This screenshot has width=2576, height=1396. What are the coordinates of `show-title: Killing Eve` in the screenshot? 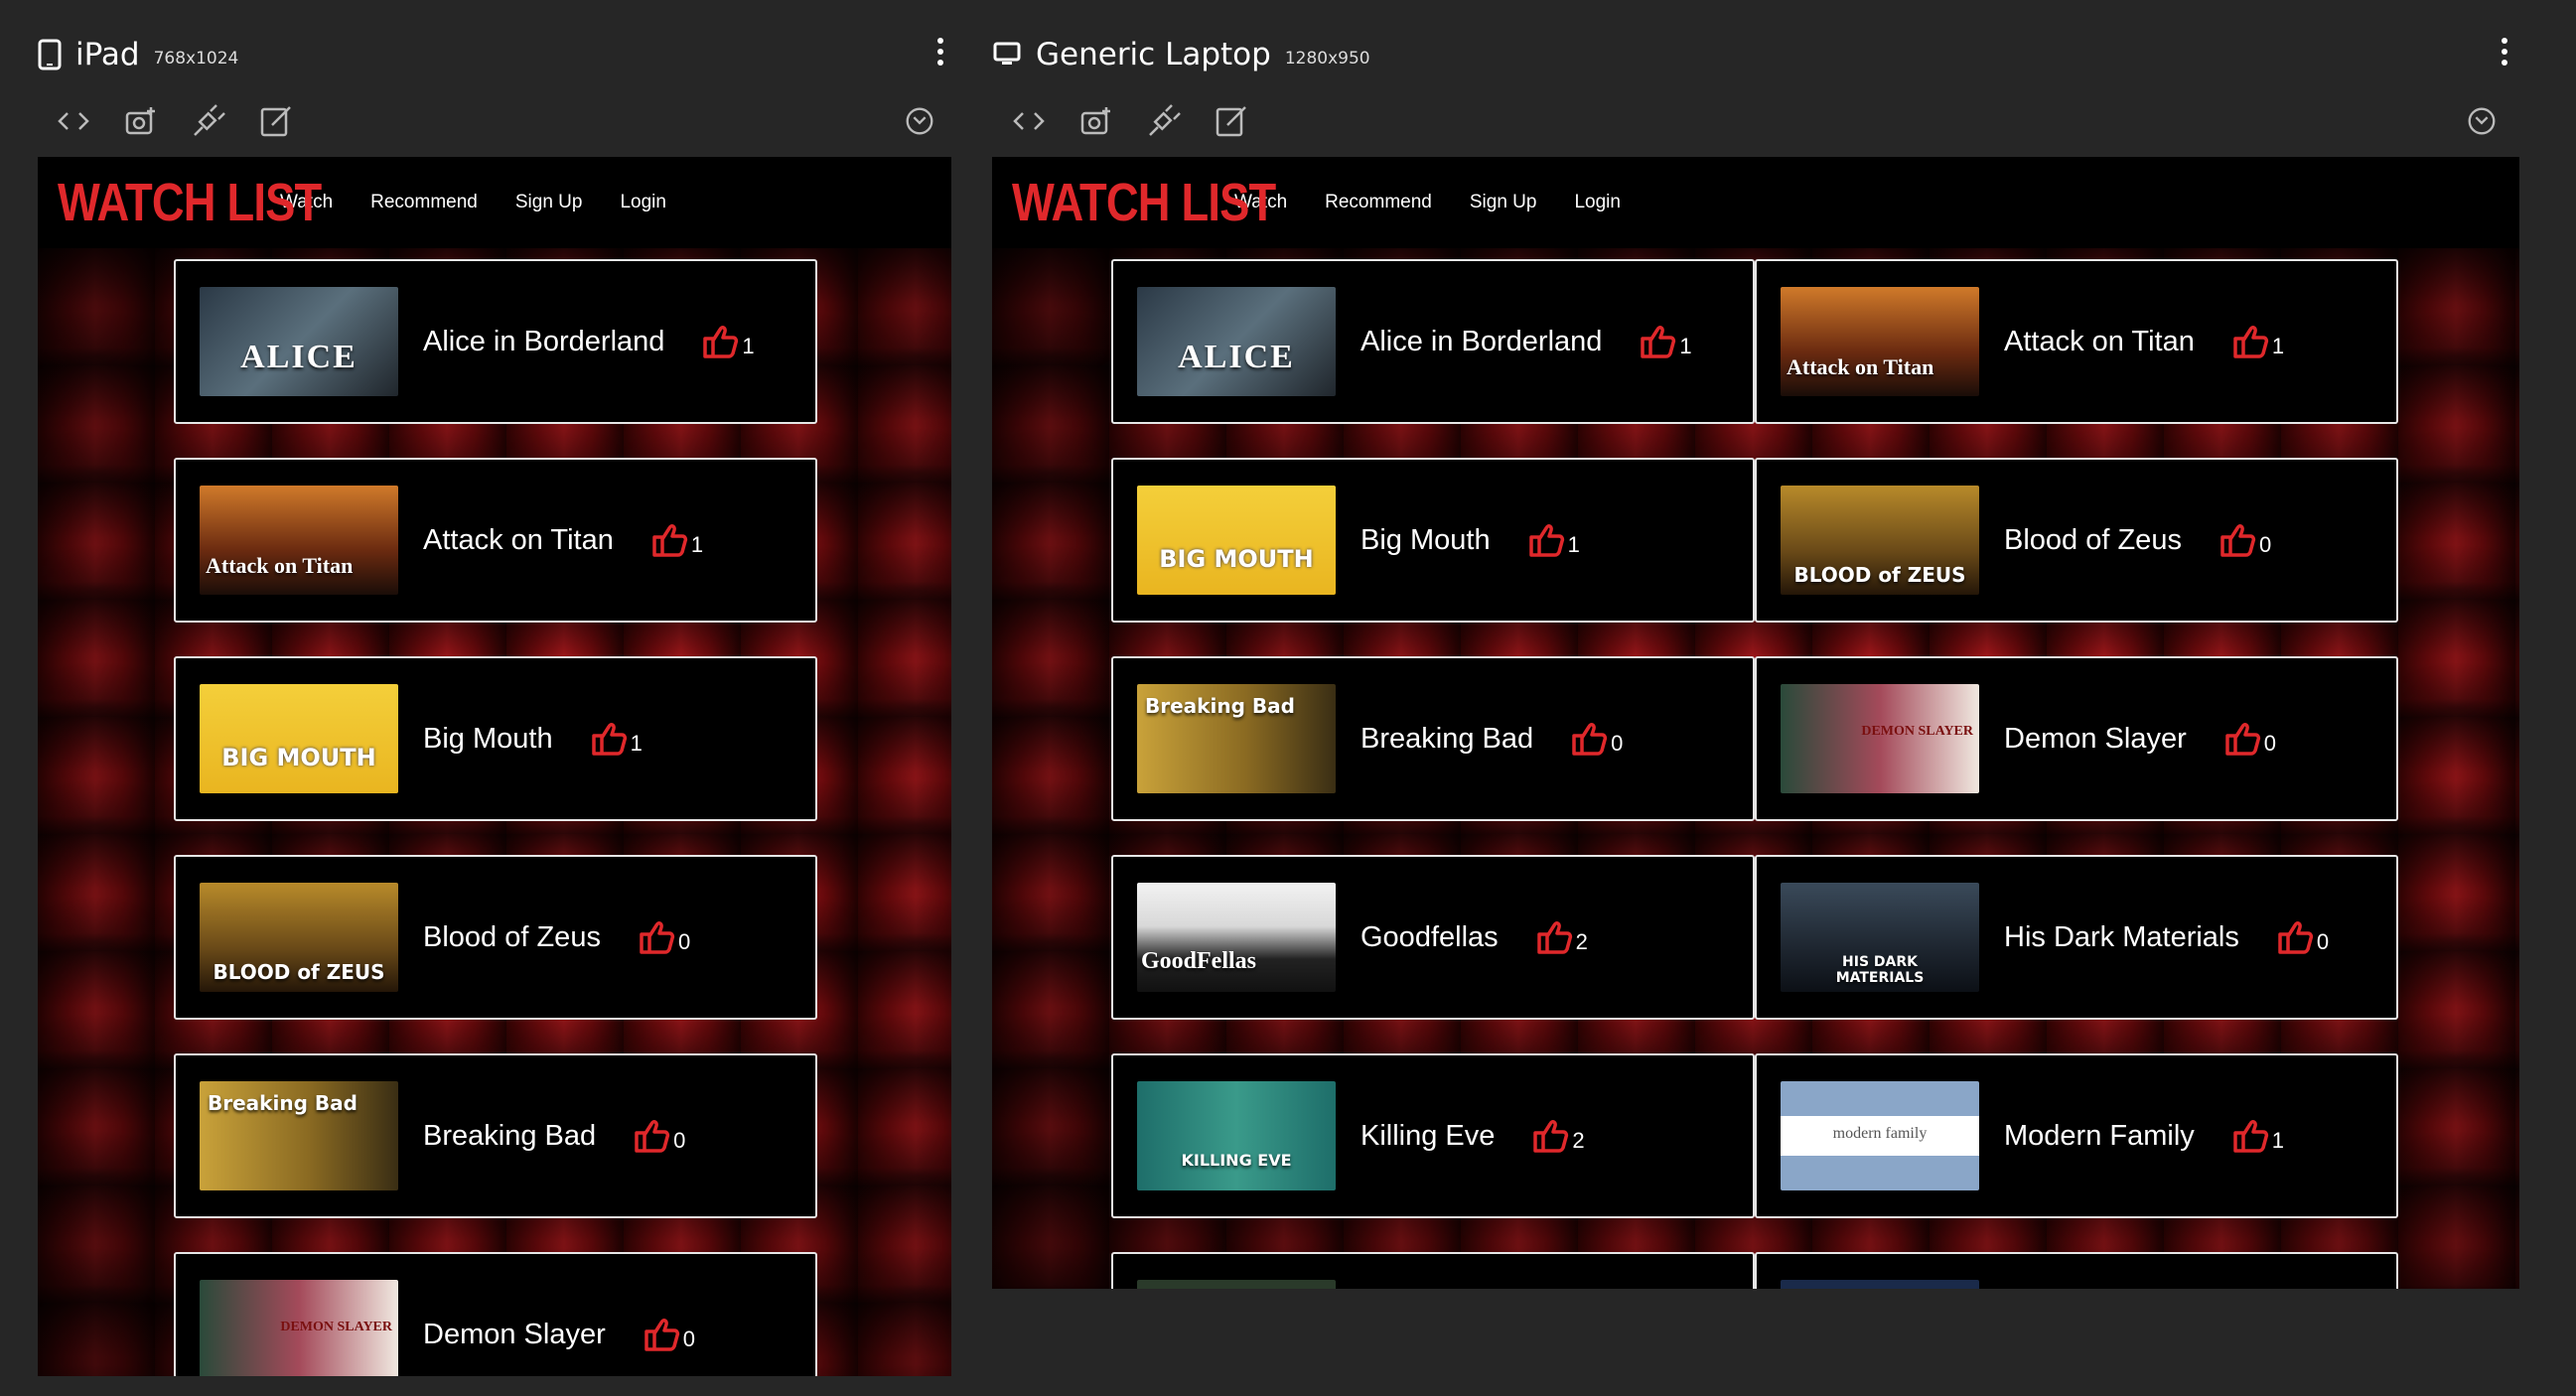 It's located at (1428, 1136).